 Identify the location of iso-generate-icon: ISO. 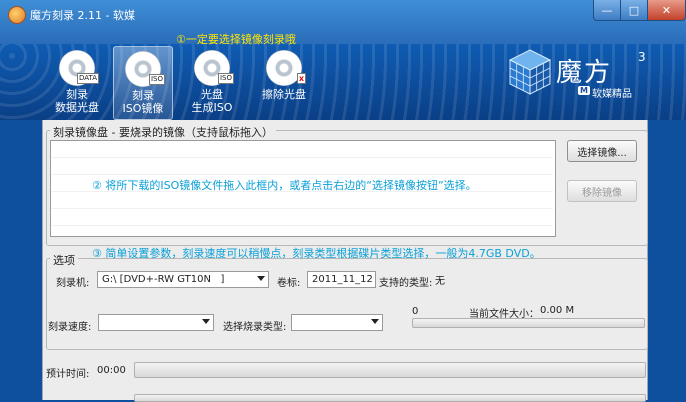
(214, 68).